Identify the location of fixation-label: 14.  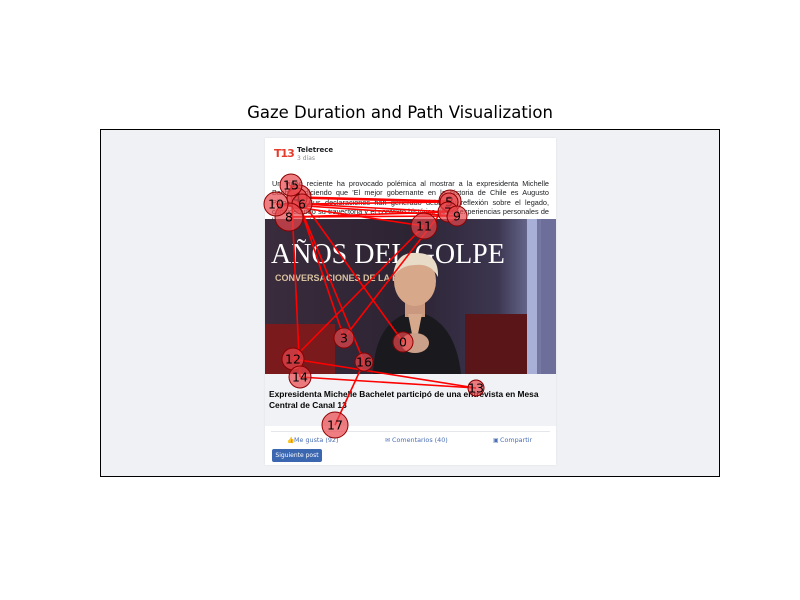
(300, 377).